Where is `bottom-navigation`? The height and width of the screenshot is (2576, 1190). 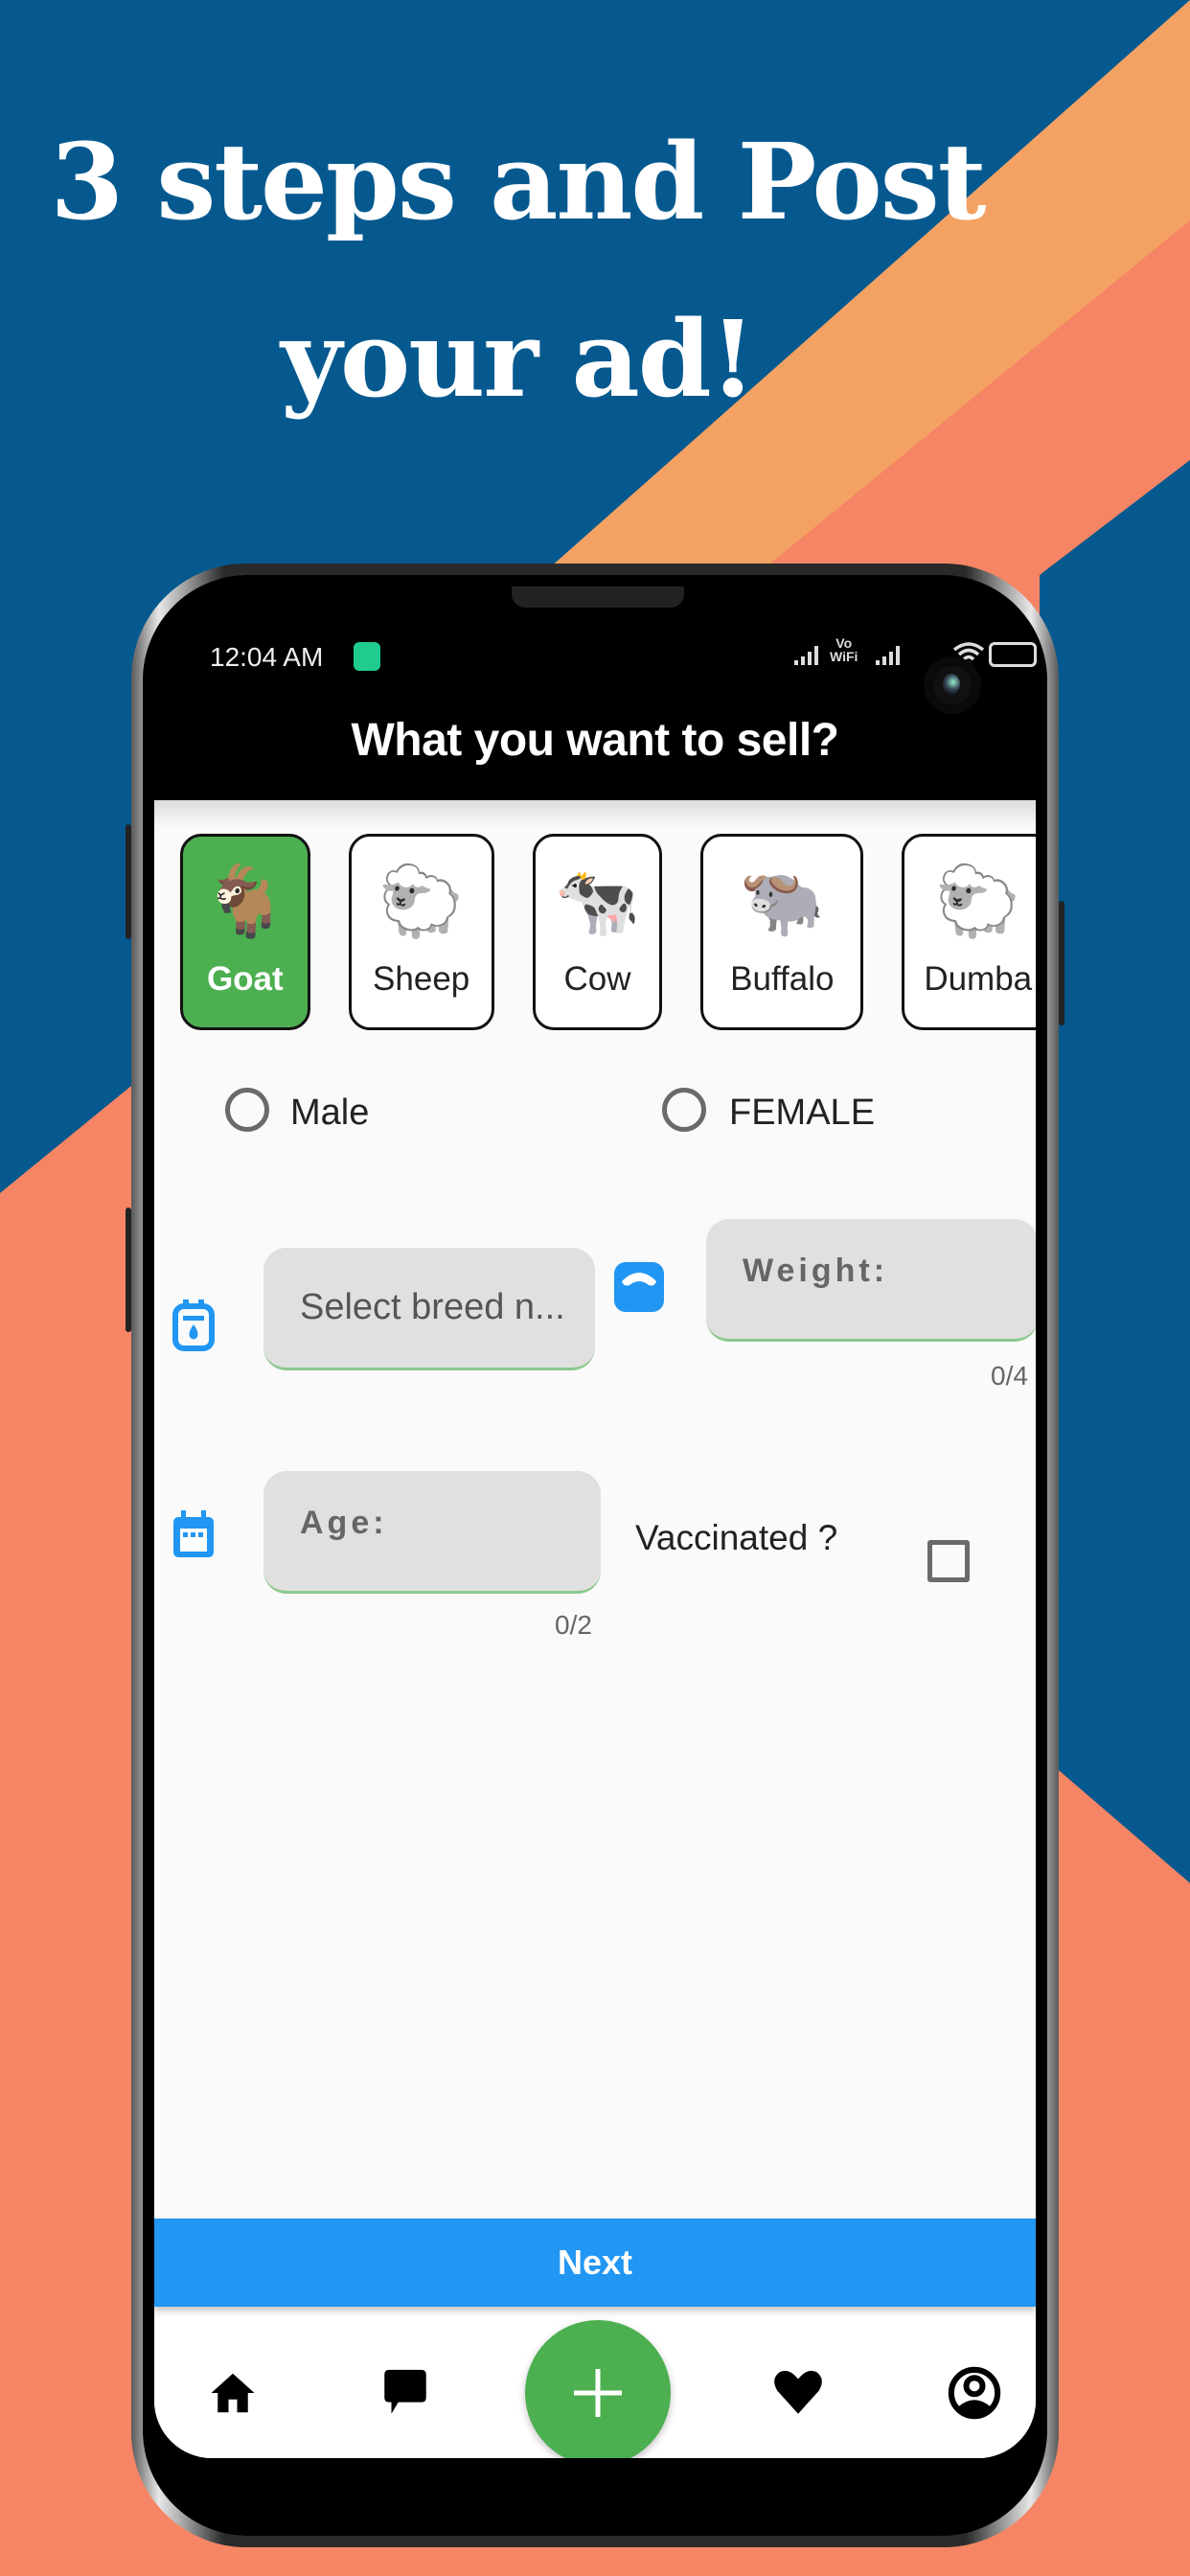 bottom-navigation is located at coordinates (595, 2387).